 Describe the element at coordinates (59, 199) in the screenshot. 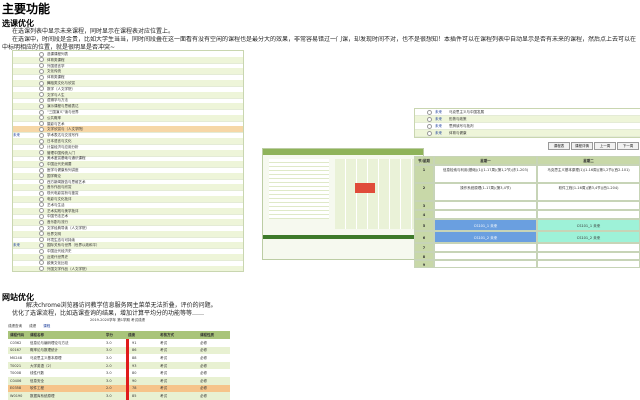

I see `course-name: 电影与文化批评` at that location.